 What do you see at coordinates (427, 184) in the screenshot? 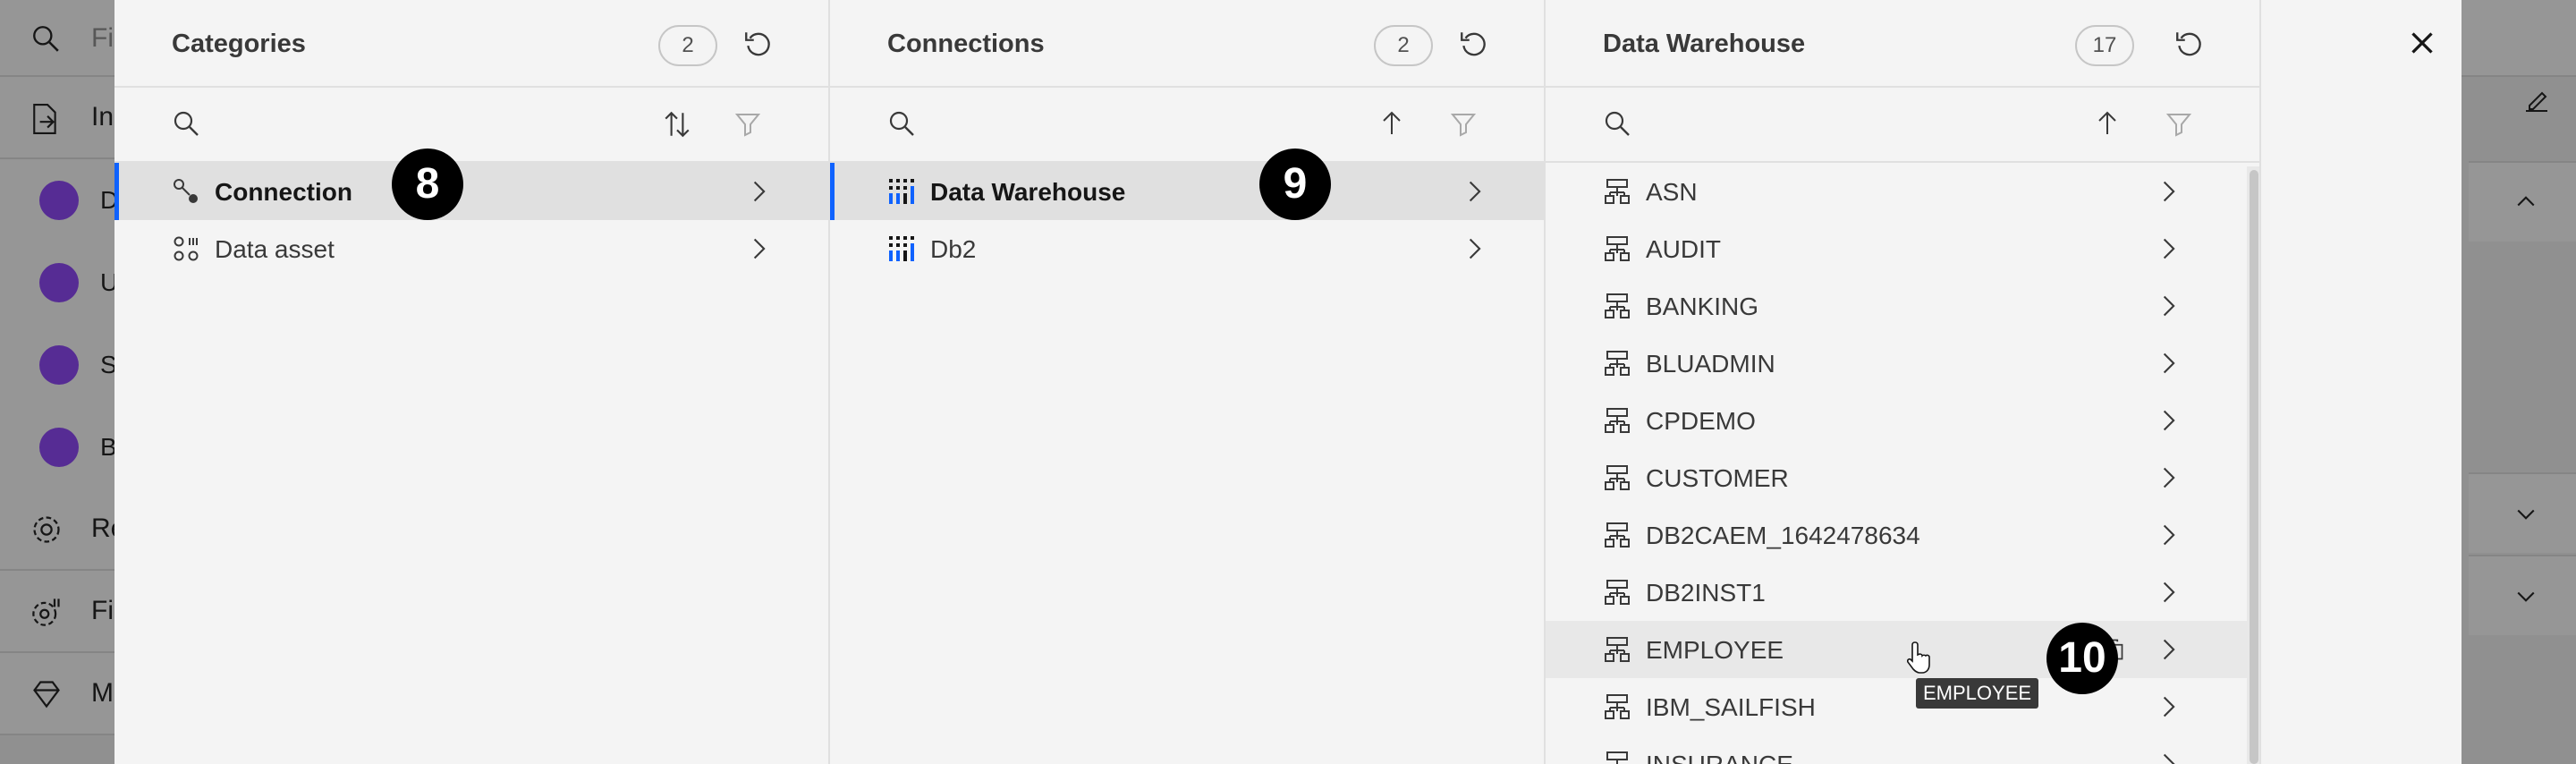
I see `step-badge: 8` at bounding box center [427, 184].